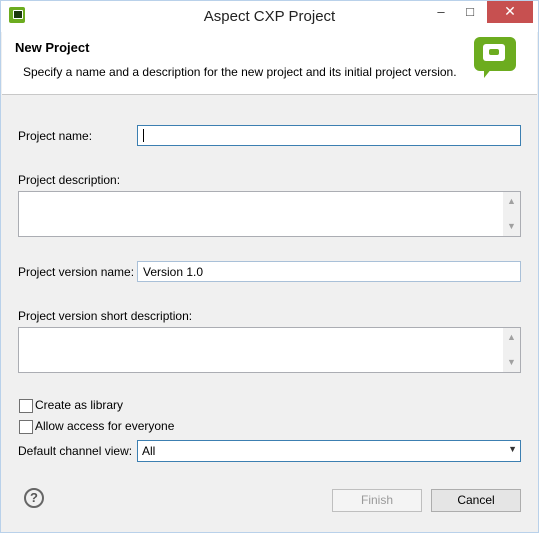  Describe the element at coordinates (75, 451) in the screenshot. I see `default-channel-view-label: Default channel view:` at that location.